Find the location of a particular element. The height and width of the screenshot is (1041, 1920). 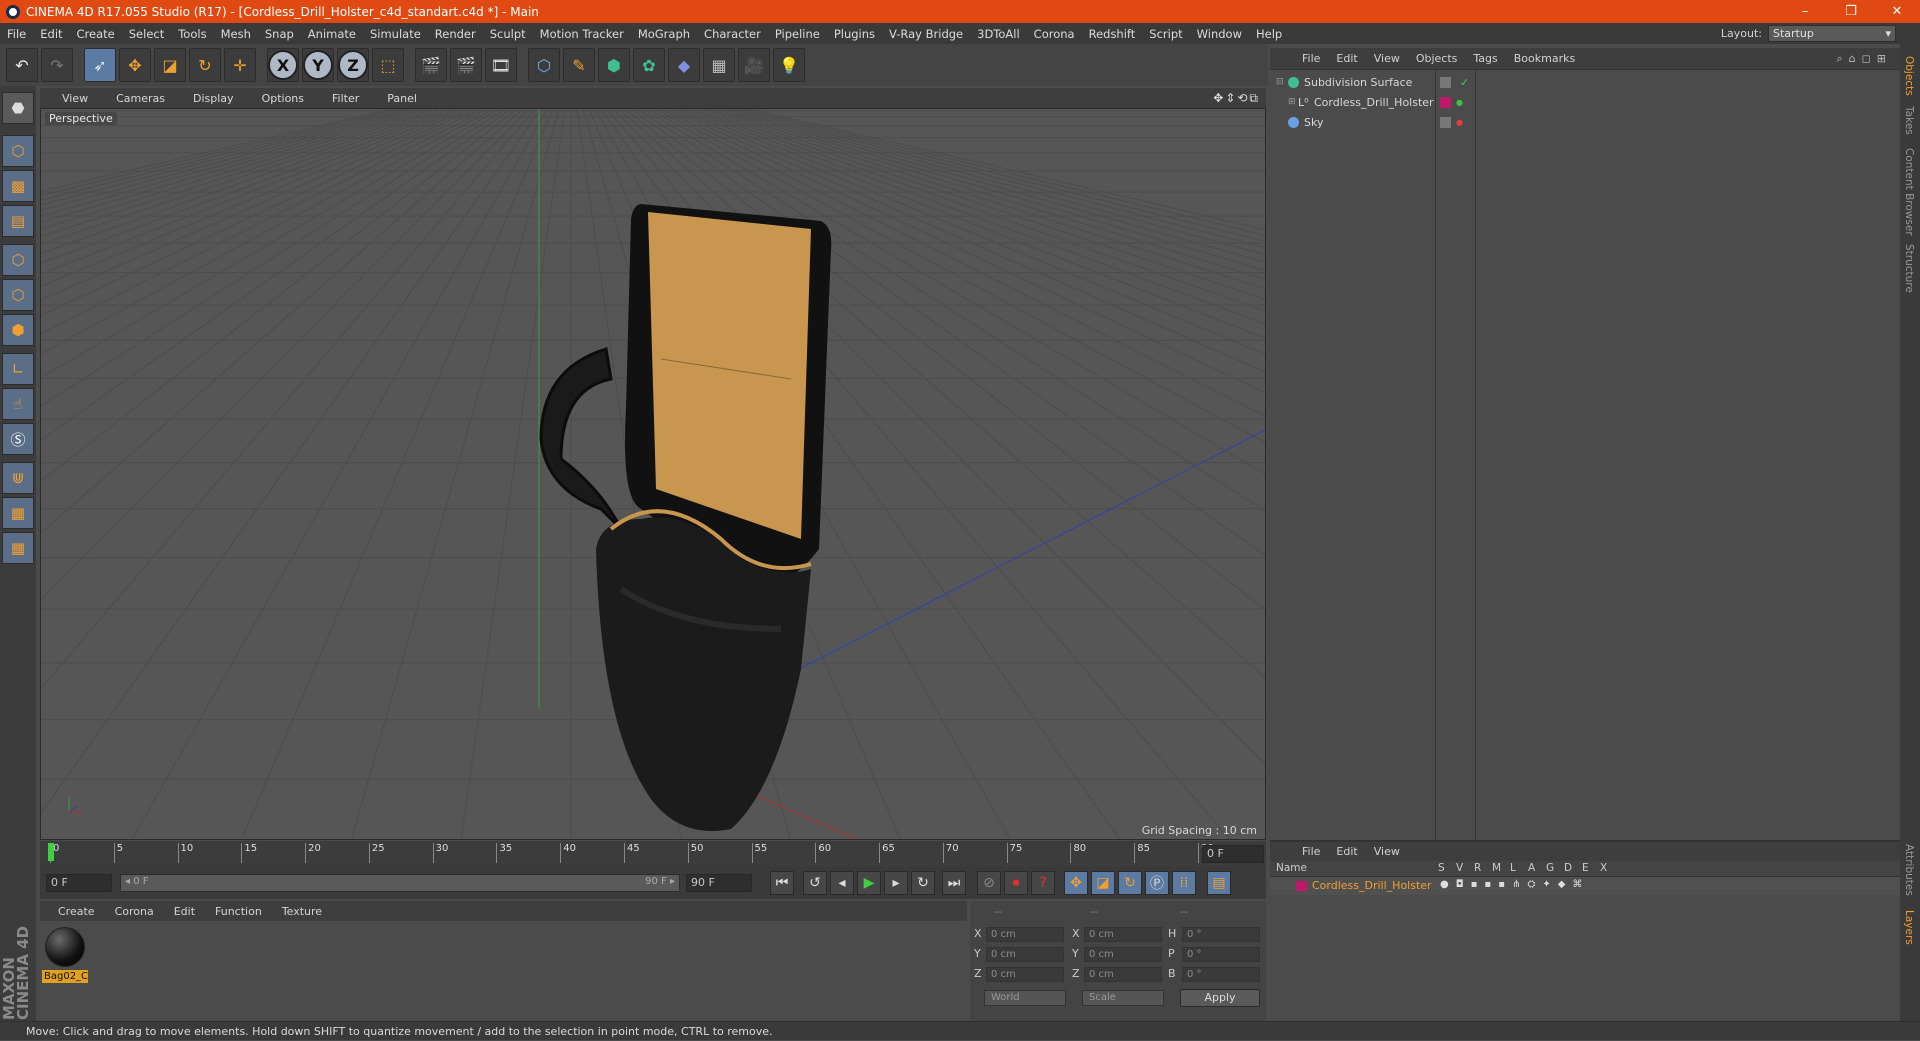

layer-color-tag is located at coordinates (1445, 102).